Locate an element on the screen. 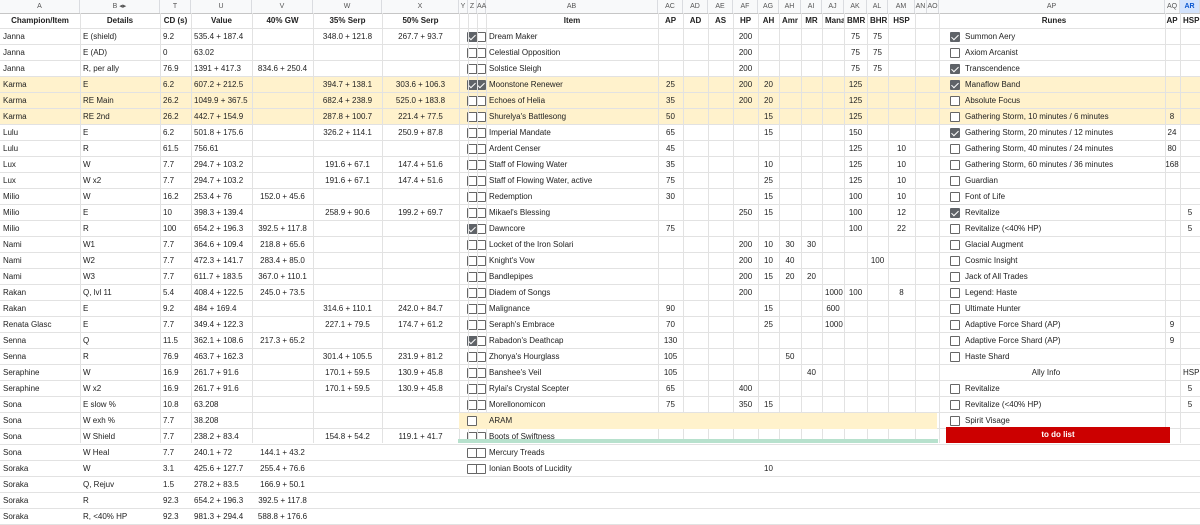  champion-cell: Senna is located at coordinates (40, 357).